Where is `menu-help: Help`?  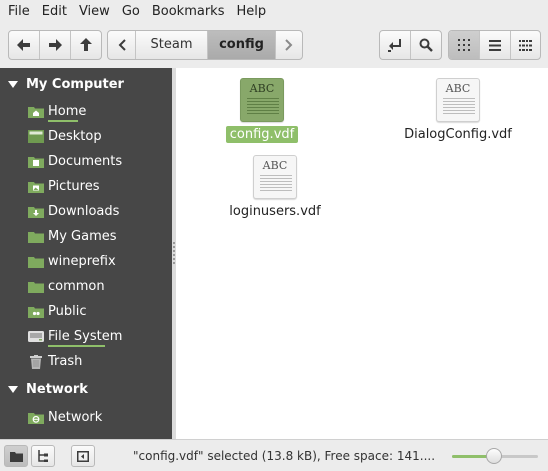
menu-help: Help is located at coordinates (251, 12).